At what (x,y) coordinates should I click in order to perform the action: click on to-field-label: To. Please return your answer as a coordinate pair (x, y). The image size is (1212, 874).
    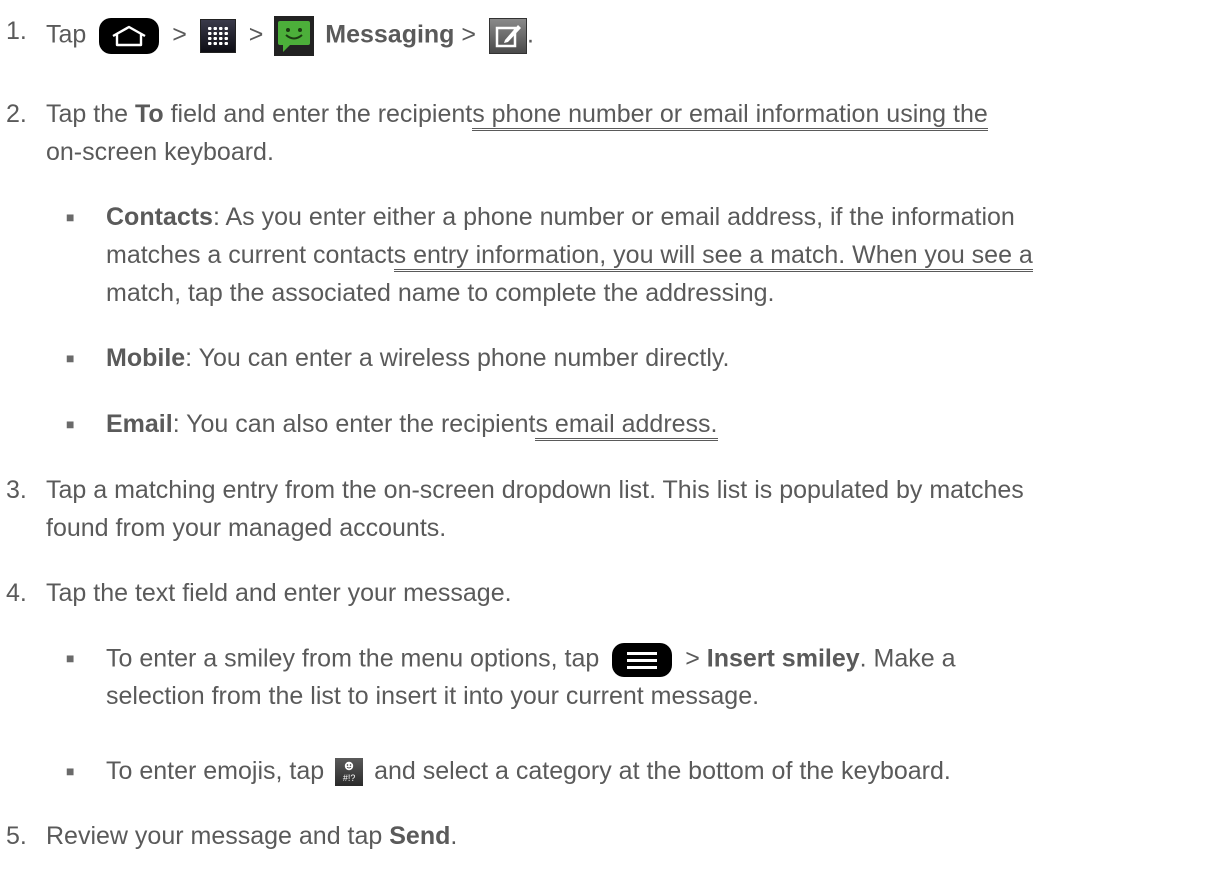
    Looking at the image, I should click on (149, 114).